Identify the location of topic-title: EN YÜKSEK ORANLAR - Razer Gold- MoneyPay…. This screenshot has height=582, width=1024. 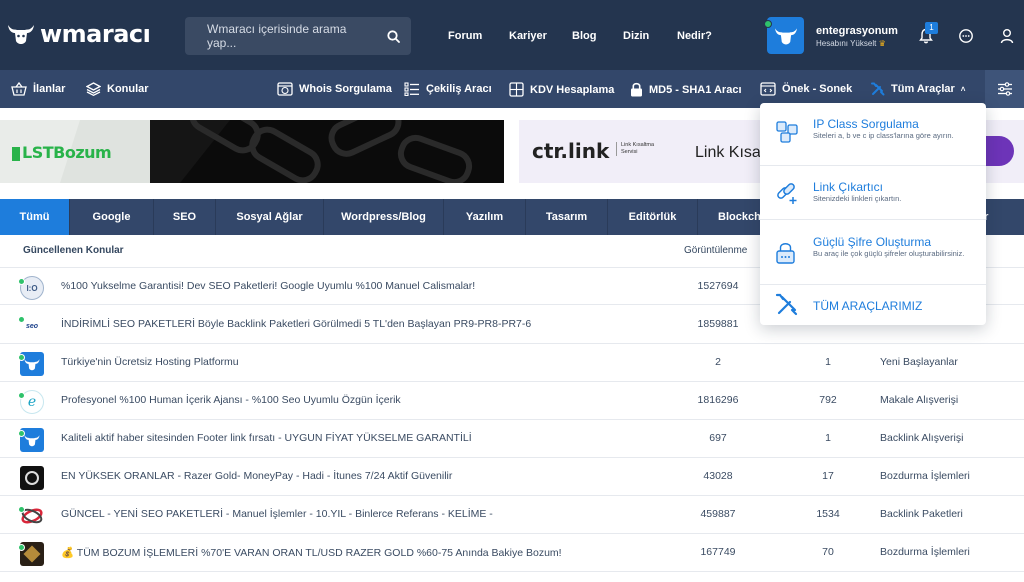
(256, 476).